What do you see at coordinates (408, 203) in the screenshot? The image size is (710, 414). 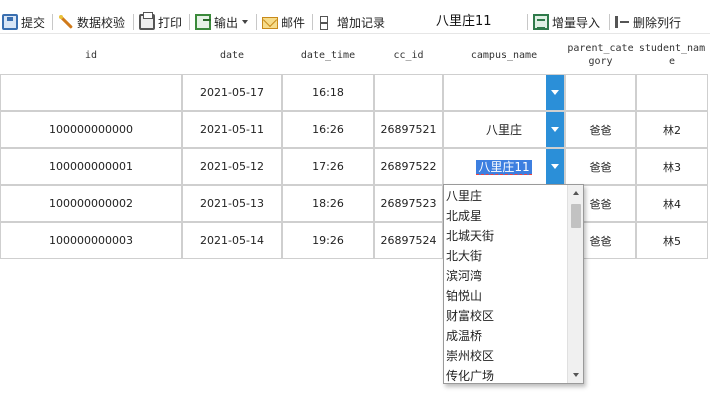 I see `cell-cc-id: 26897523` at bounding box center [408, 203].